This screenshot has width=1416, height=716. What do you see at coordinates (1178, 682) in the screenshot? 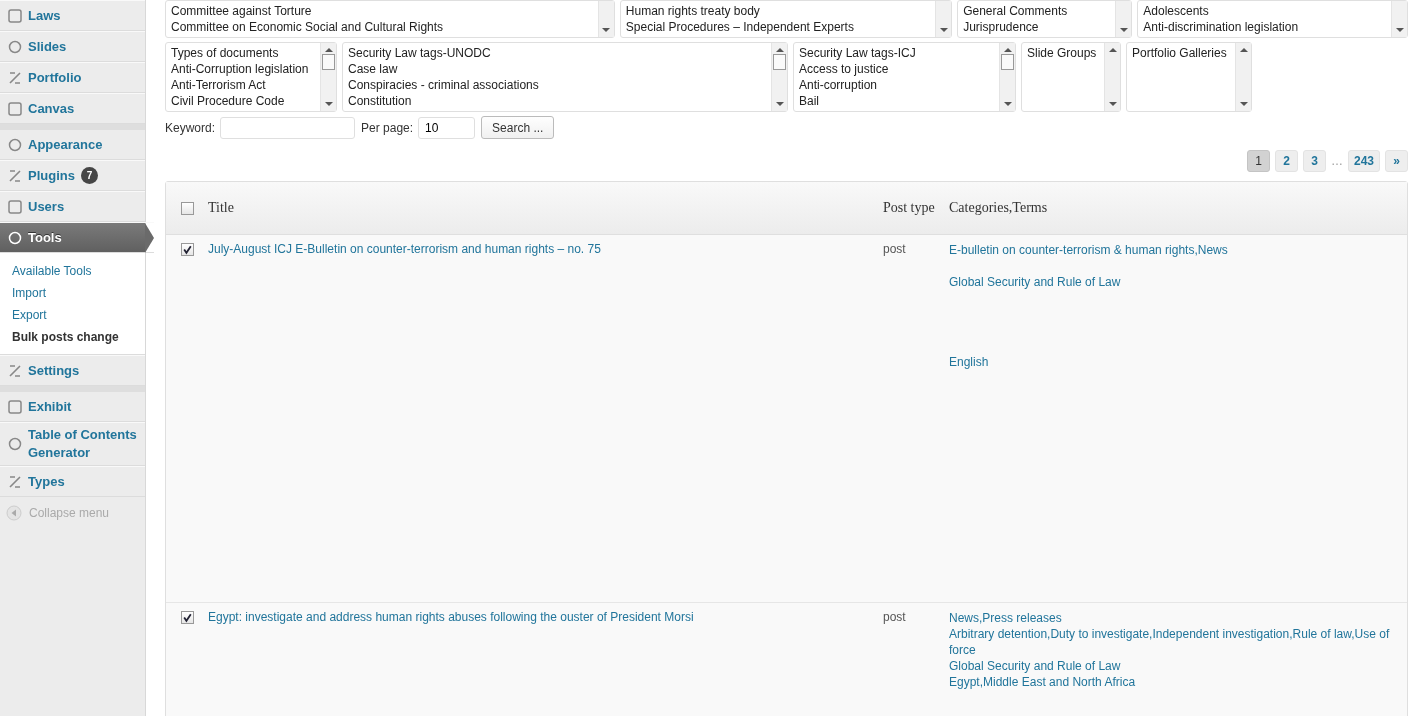
I see `terms-link: Egypt,Middle East and North Africa` at bounding box center [1178, 682].